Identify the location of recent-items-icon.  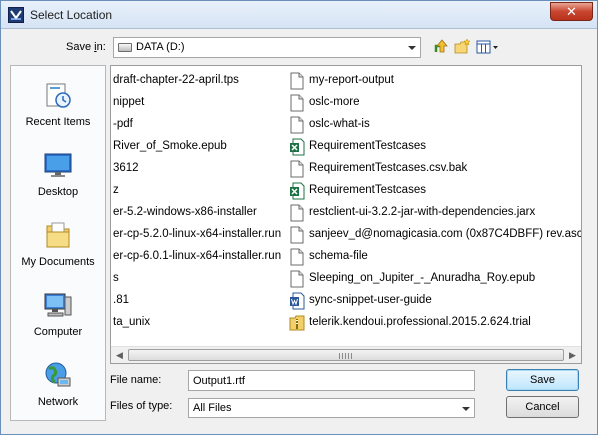
(58, 95).